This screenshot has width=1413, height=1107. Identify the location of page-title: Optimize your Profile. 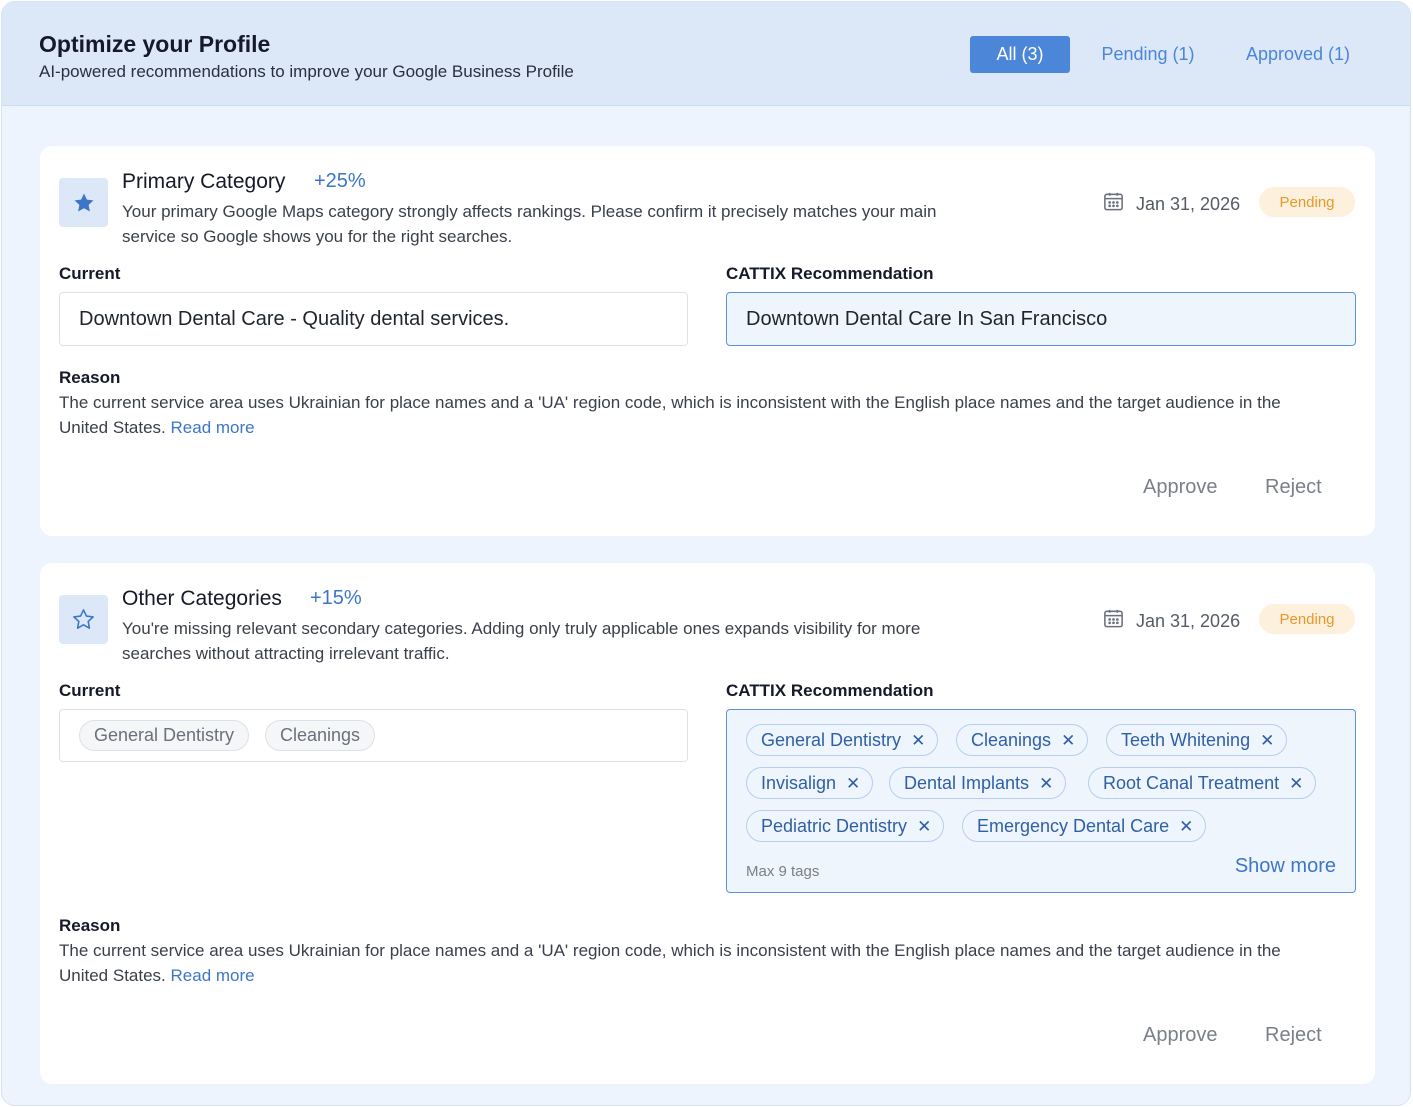
(155, 44).